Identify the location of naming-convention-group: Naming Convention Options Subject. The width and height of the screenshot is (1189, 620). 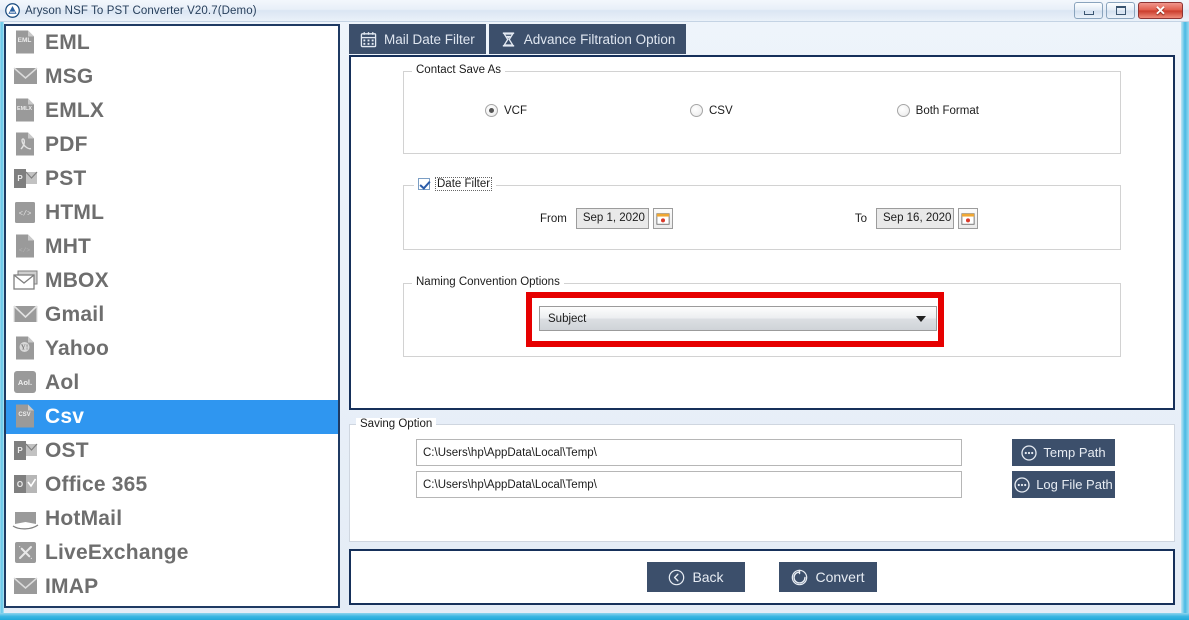
(762, 316).